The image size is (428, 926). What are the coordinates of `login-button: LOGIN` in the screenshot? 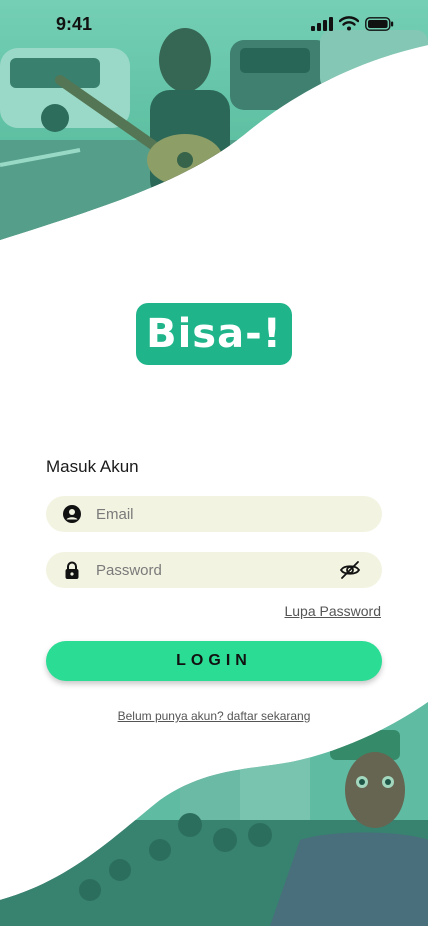 It's located at (214, 661).